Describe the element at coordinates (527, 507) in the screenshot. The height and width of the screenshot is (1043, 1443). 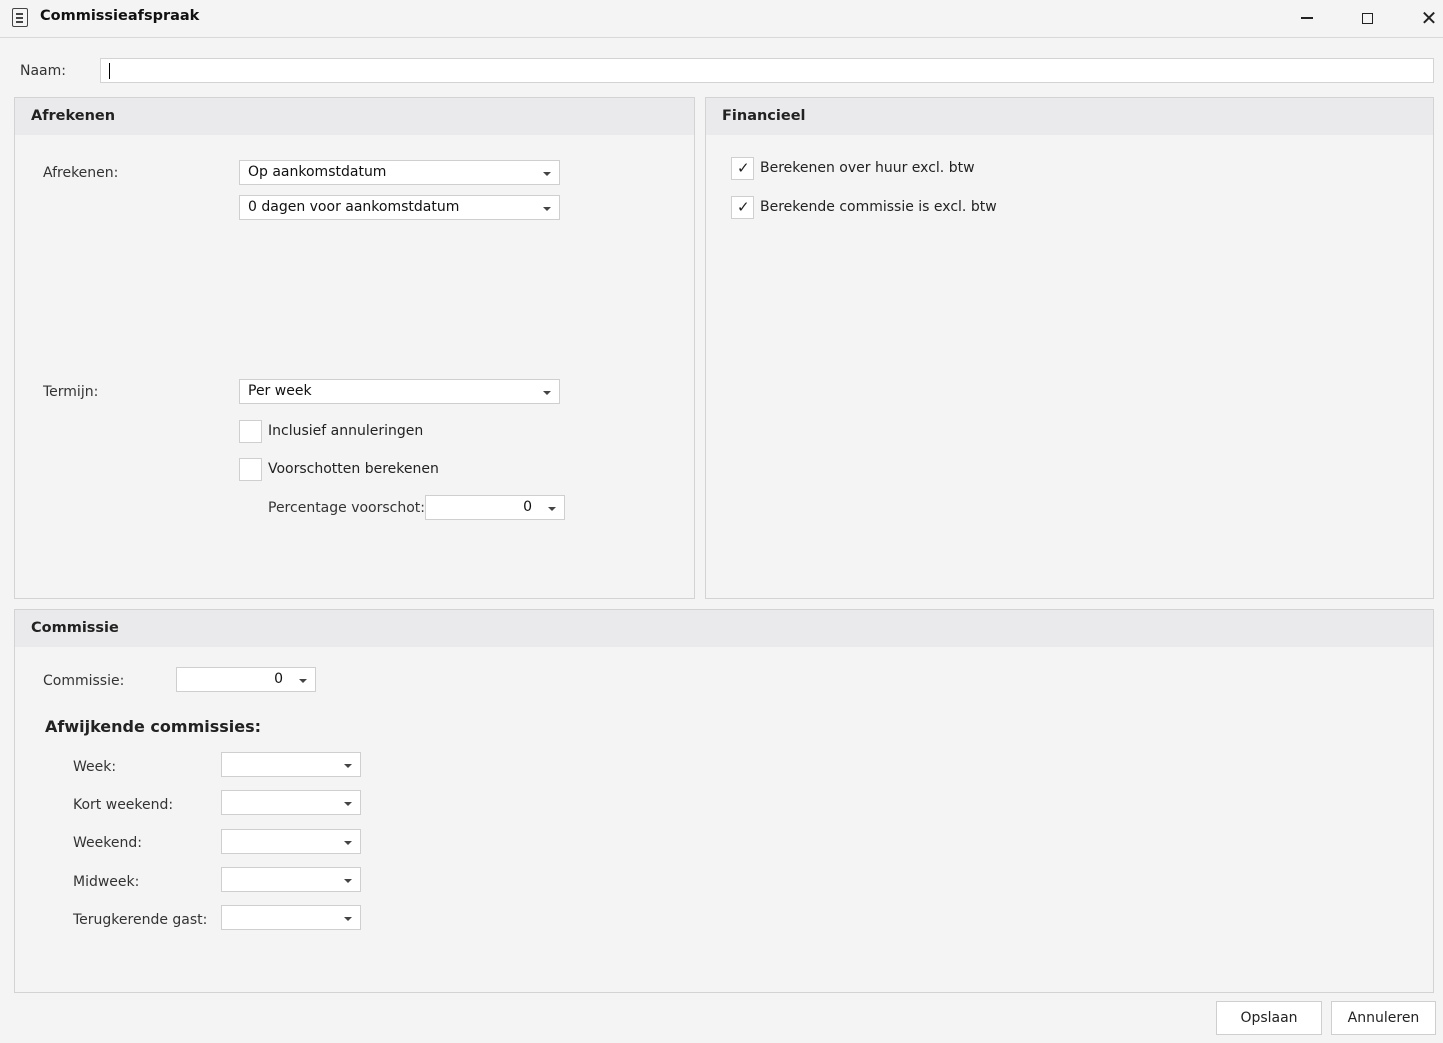
I see `percentage-voorschot-value: 0` at that location.